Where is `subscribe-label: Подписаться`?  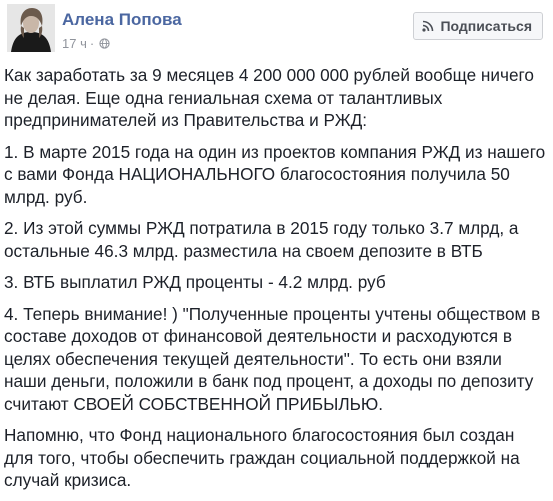 subscribe-label: Подписаться is located at coordinates (486, 26).